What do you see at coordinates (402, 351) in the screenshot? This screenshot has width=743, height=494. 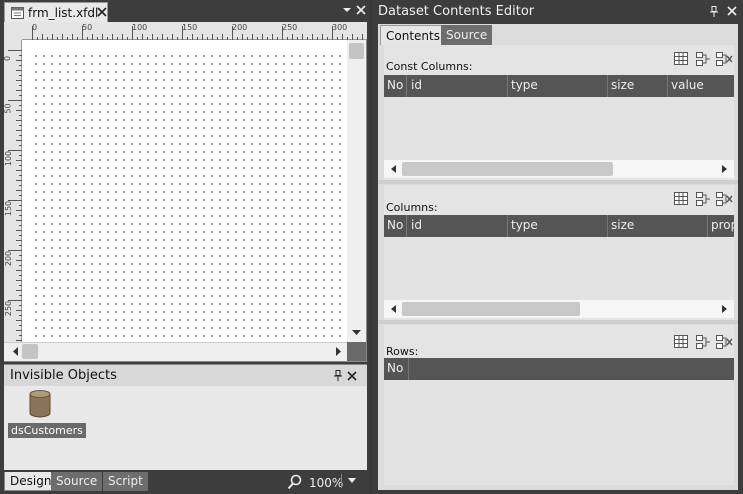 I see `section-label: Rows:` at bounding box center [402, 351].